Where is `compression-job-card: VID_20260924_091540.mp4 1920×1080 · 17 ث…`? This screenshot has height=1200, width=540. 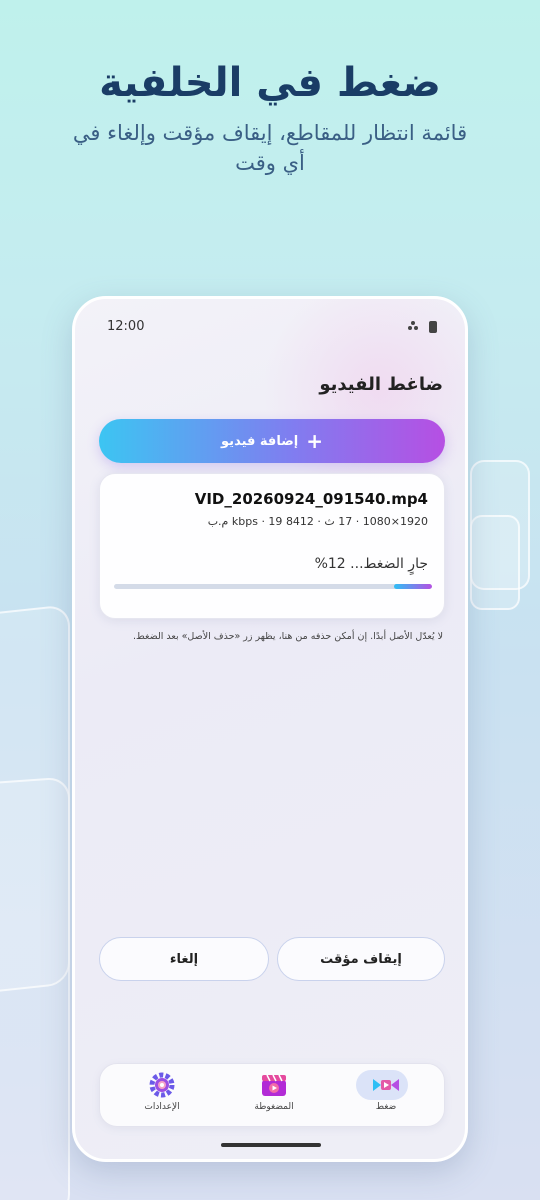 compression-job-card: VID_20260924_091540.mp4 1920×1080 · 17 ث… is located at coordinates (272, 546).